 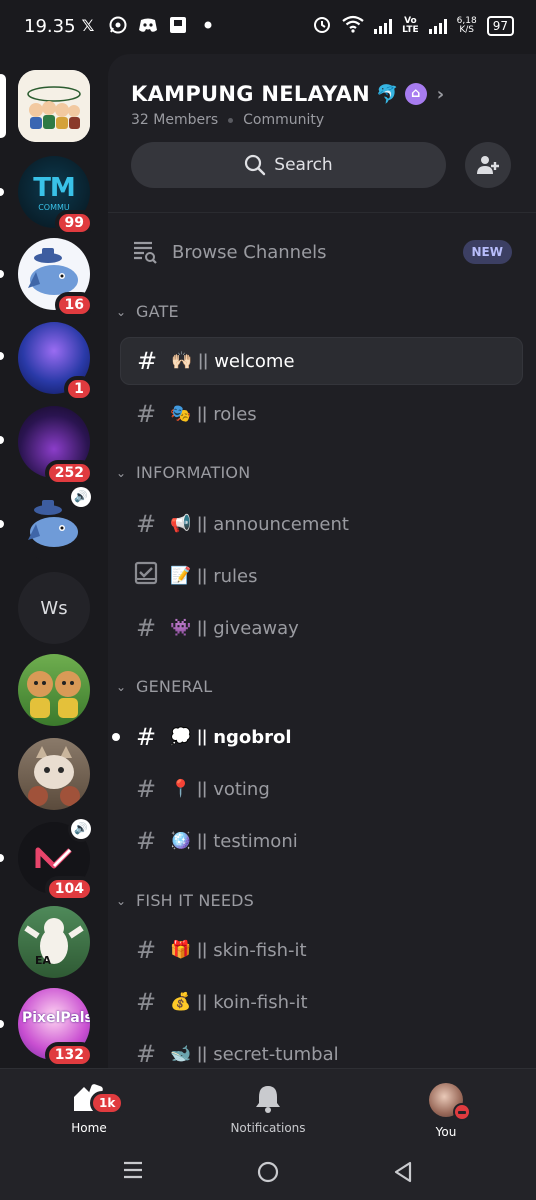 I want to click on category-label: FISH IT NEEDS, so click(x=195, y=900).